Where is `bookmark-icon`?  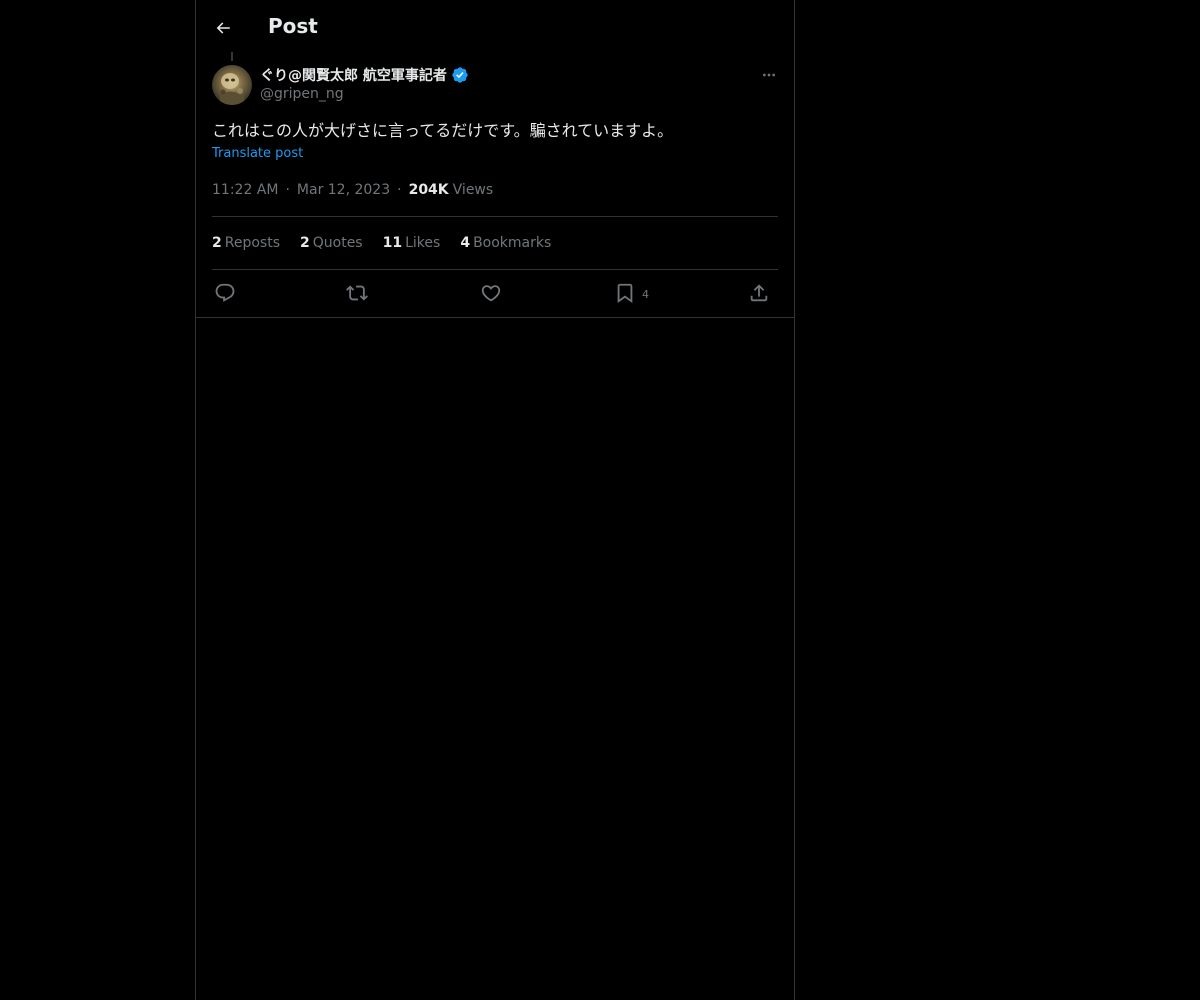
bookmark-icon is located at coordinates (625, 293).